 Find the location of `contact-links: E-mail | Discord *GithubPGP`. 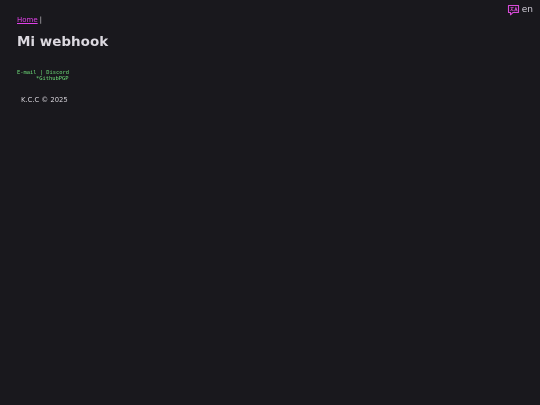

contact-links: E-mail | Discord *GithubPGP is located at coordinates (43, 76).